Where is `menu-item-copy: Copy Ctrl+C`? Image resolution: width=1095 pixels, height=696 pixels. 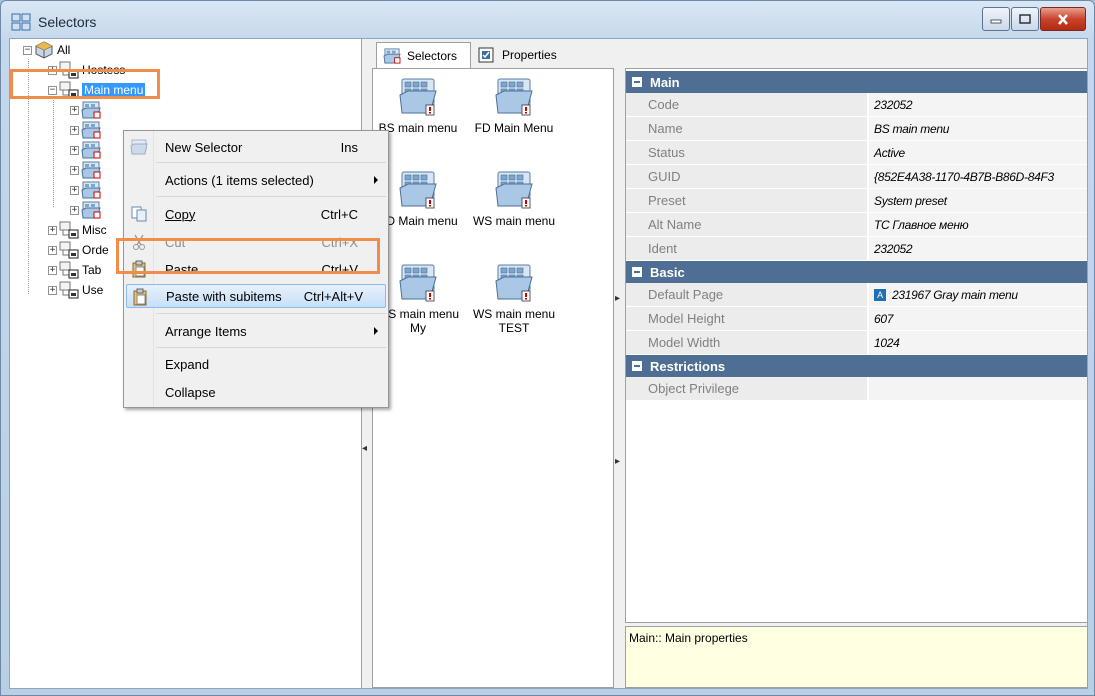 menu-item-copy: Copy Ctrl+C is located at coordinates (256, 214).